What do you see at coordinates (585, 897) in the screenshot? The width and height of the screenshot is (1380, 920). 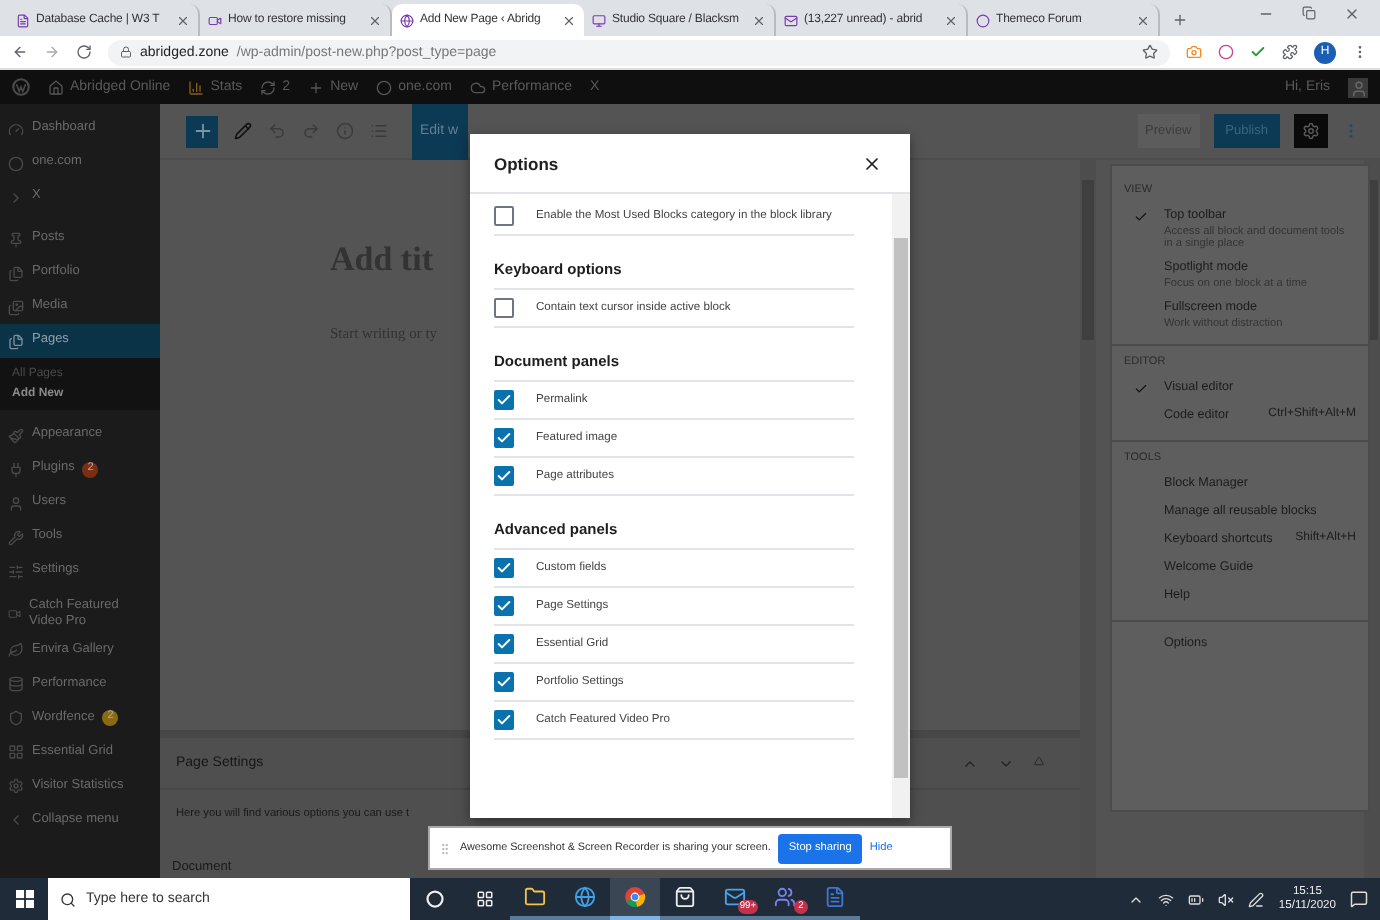 I see `globe-icon` at bounding box center [585, 897].